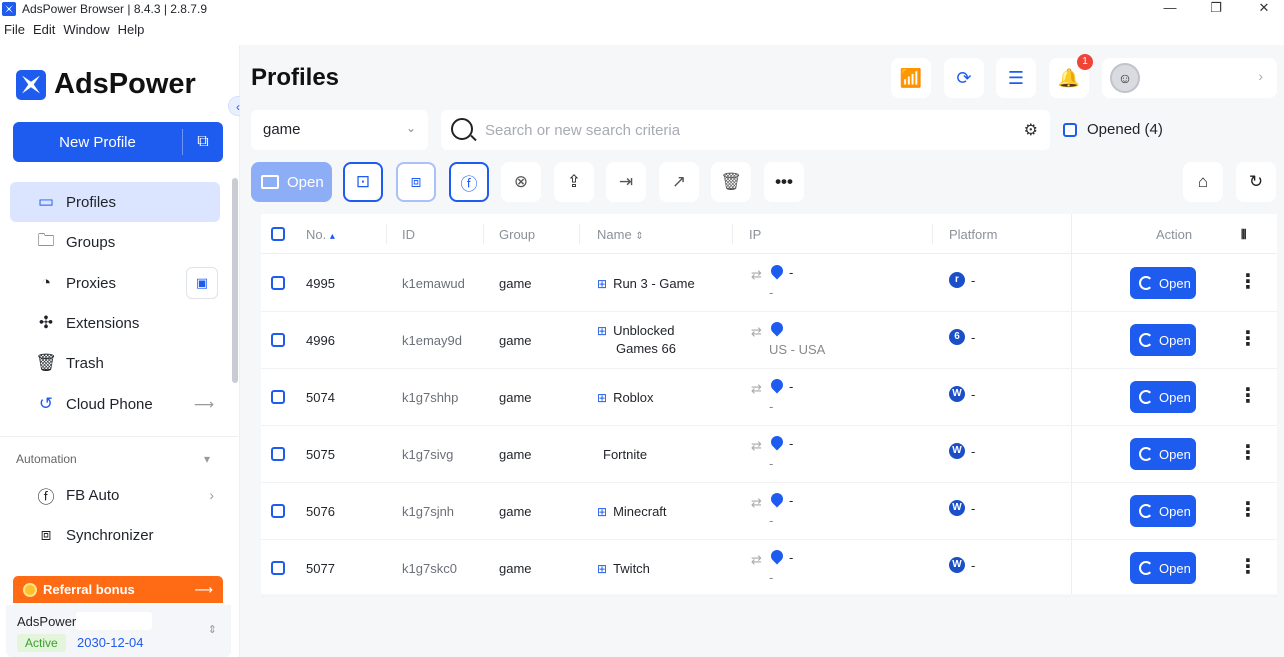 This screenshot has height=657, width=1284. Describe the element at coordinates (911, 78) in the screenshot. I see `network-button: 📶` at that location.